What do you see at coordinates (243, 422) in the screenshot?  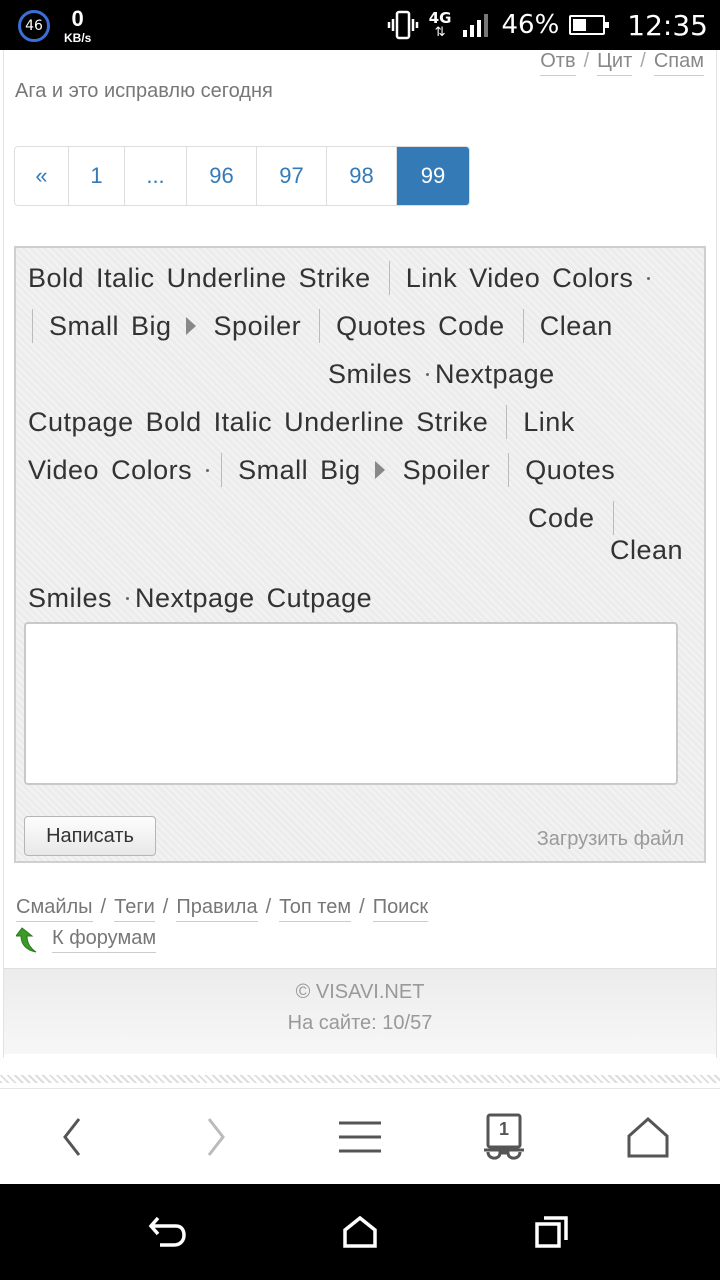 I see `italic-button-2: Italic` at bounding box center [243, 422].